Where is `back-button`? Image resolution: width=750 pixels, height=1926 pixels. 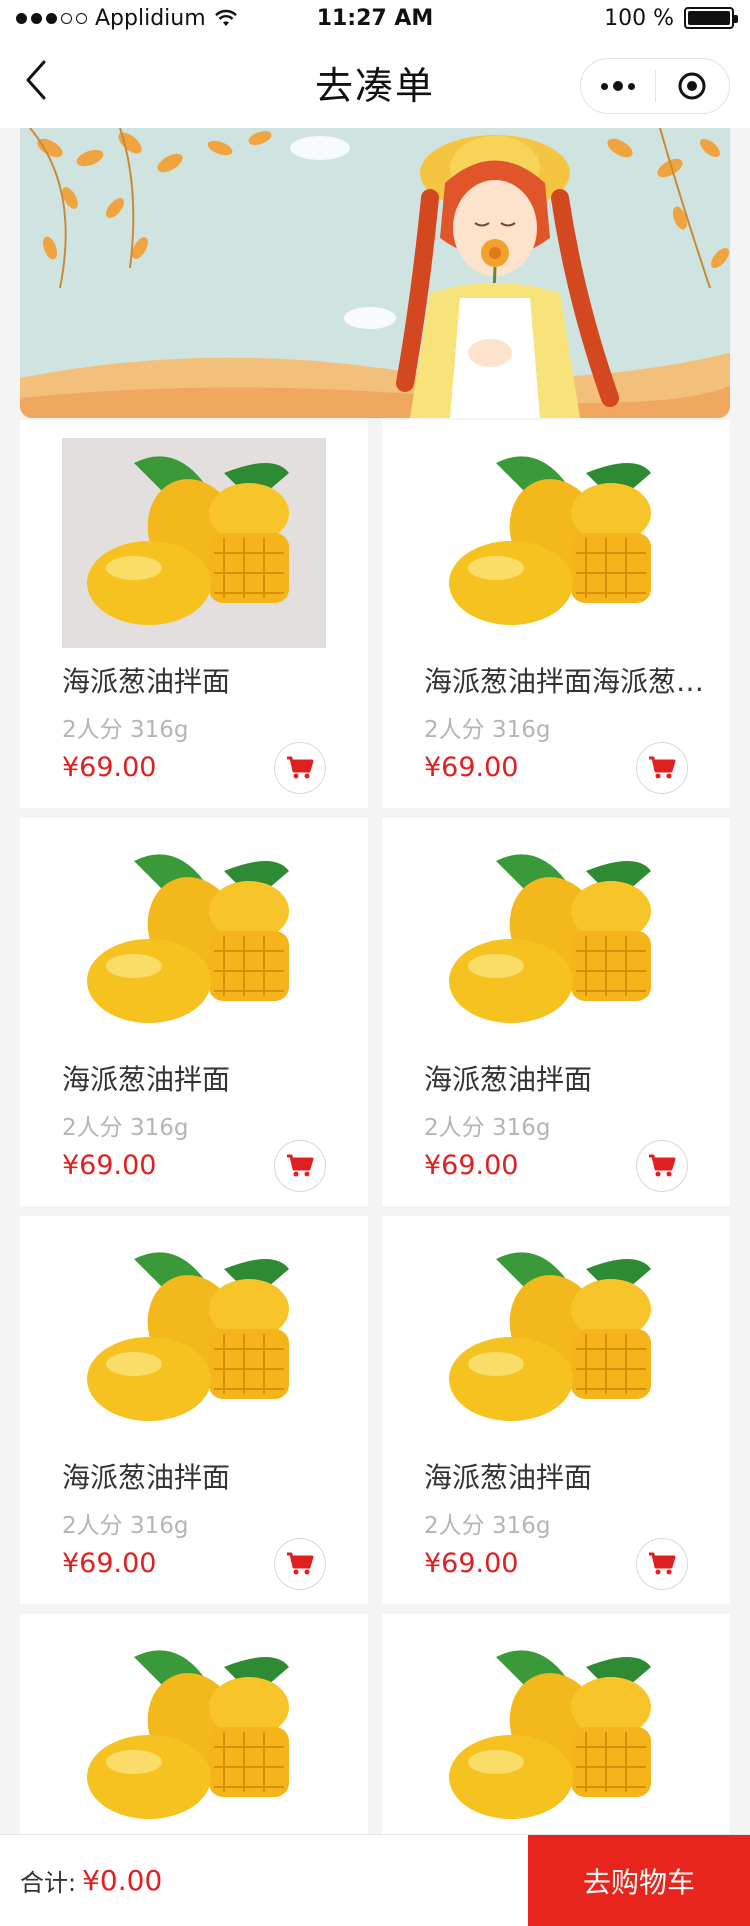 back-button is located at coordinates (36, 80).